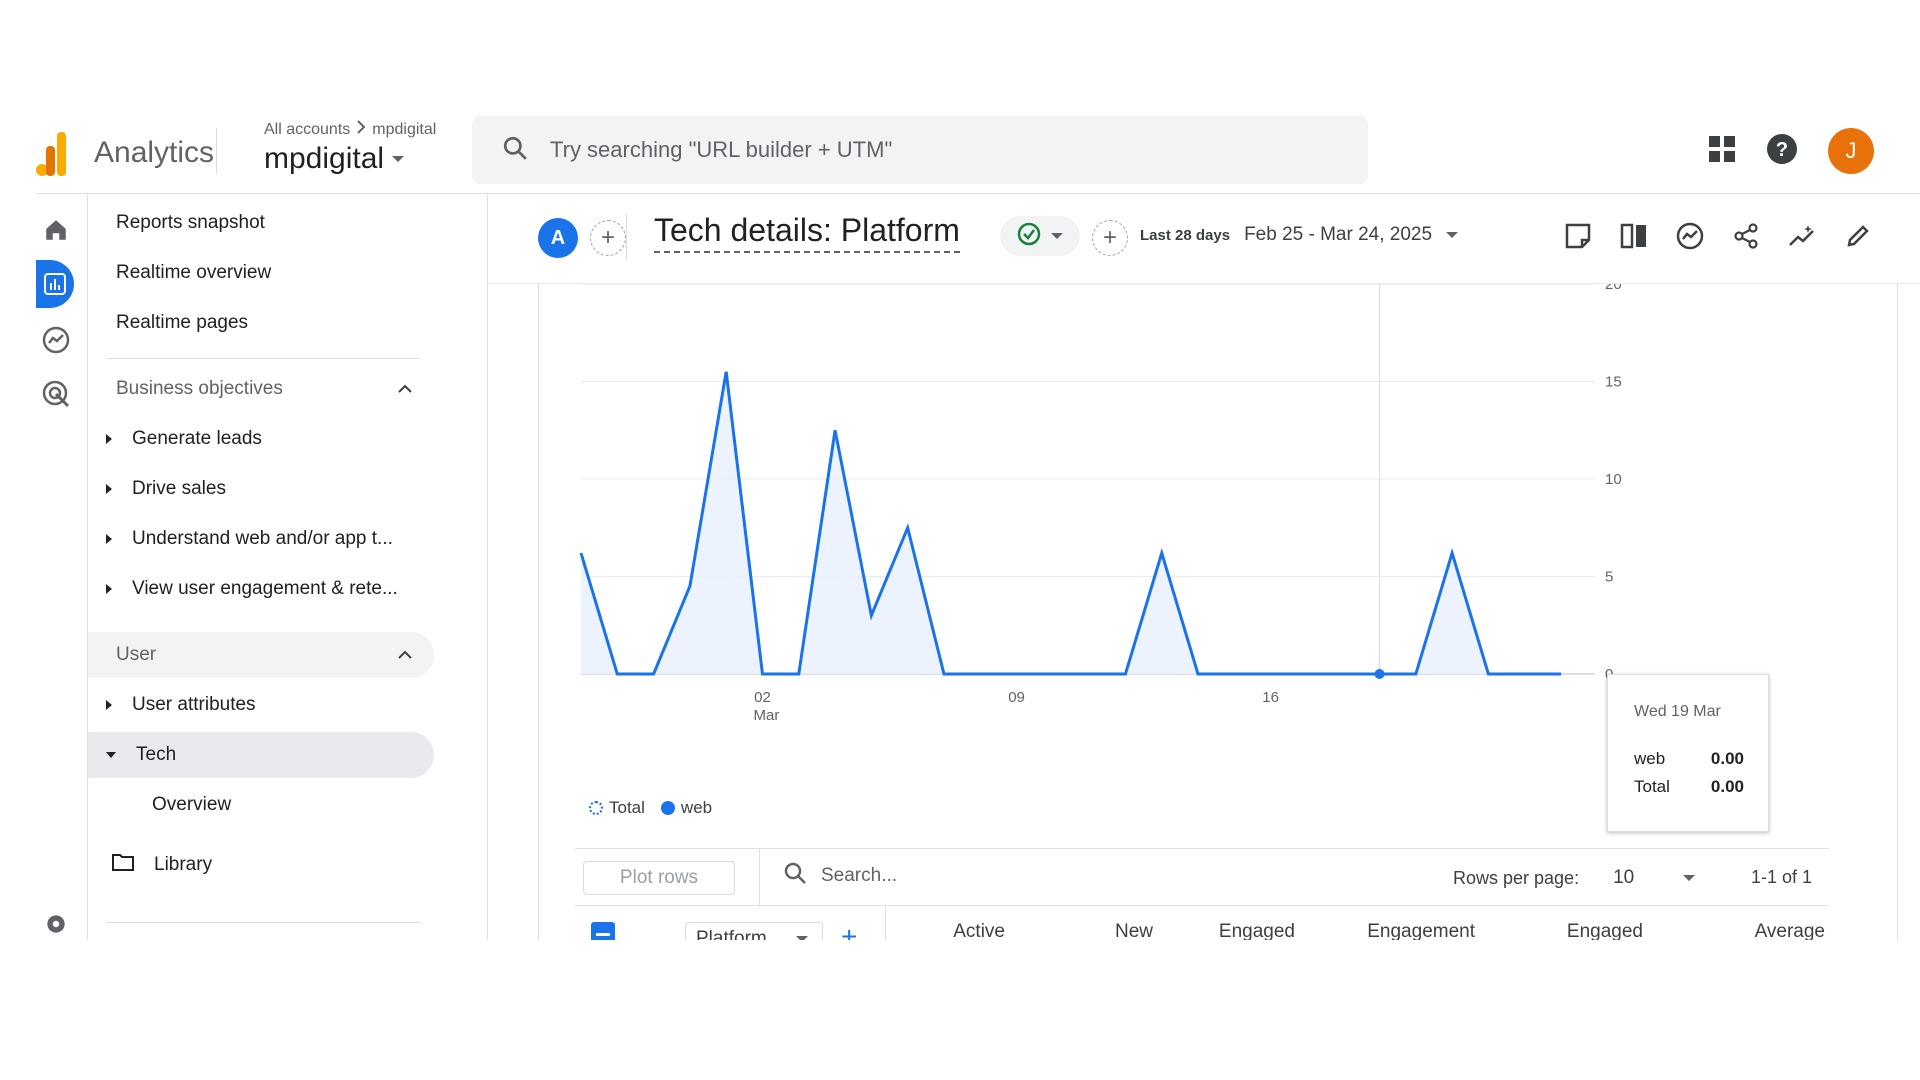 This screenshot has height=1080, width=1920. I want to click on report-status-menu, so click(1040, 236).